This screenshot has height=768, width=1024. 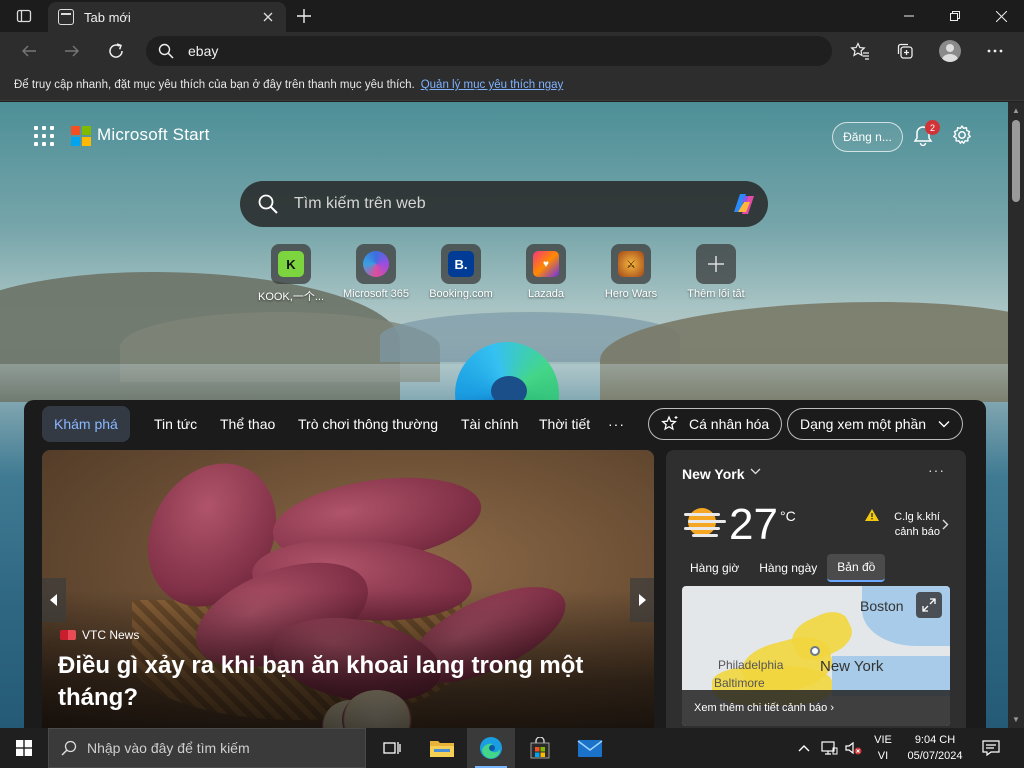 I want to click on browser-tab: Tab mới, so click(x=167, y=17).